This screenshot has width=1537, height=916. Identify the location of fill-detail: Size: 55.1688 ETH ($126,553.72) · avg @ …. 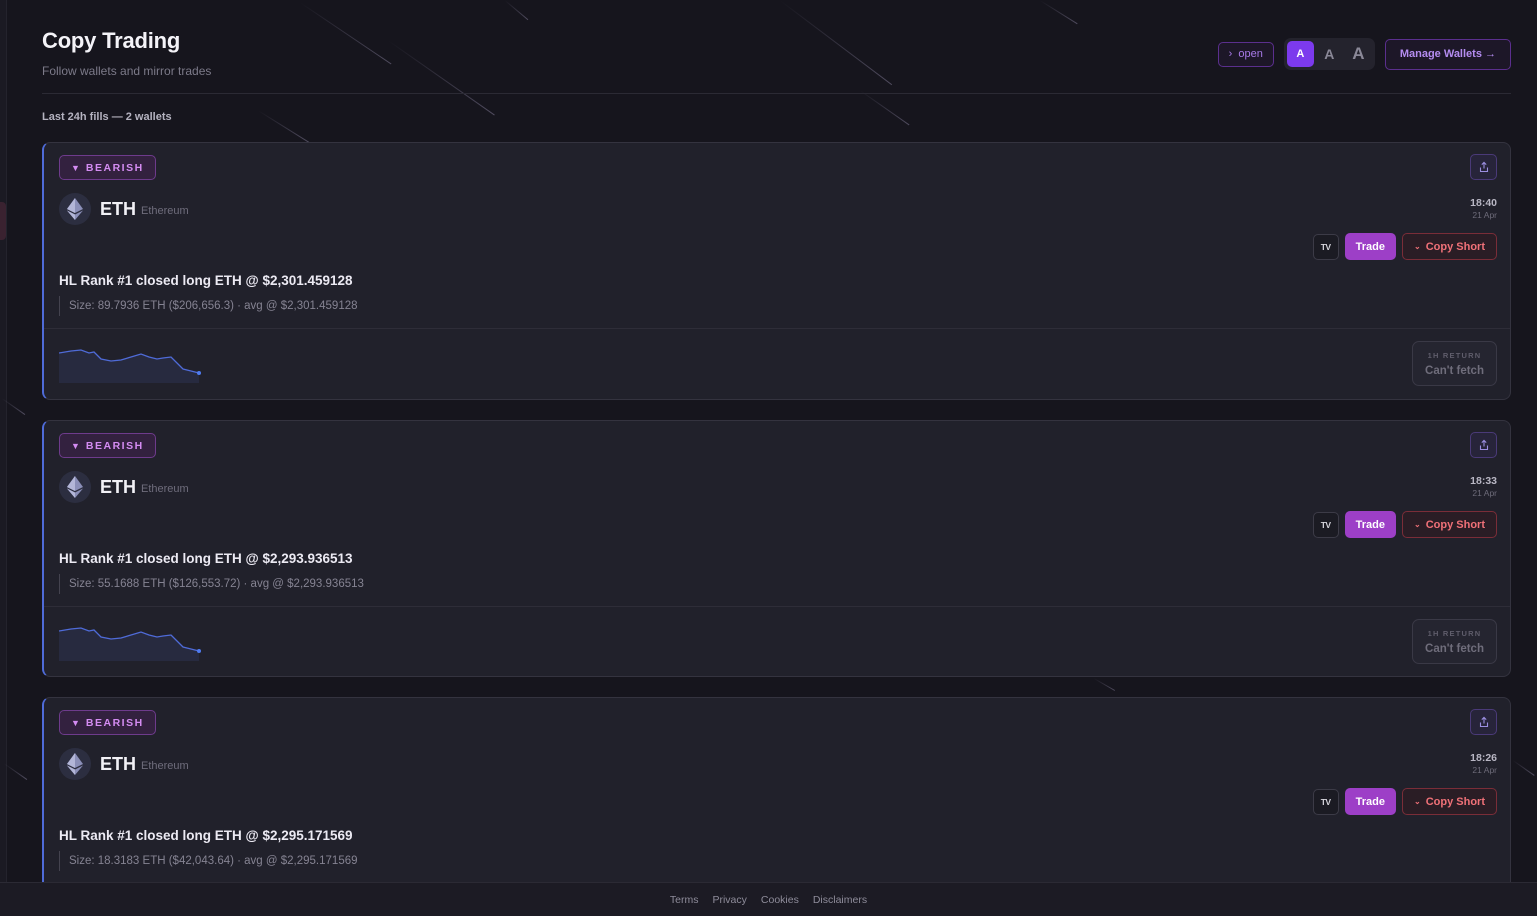
(211, 584).